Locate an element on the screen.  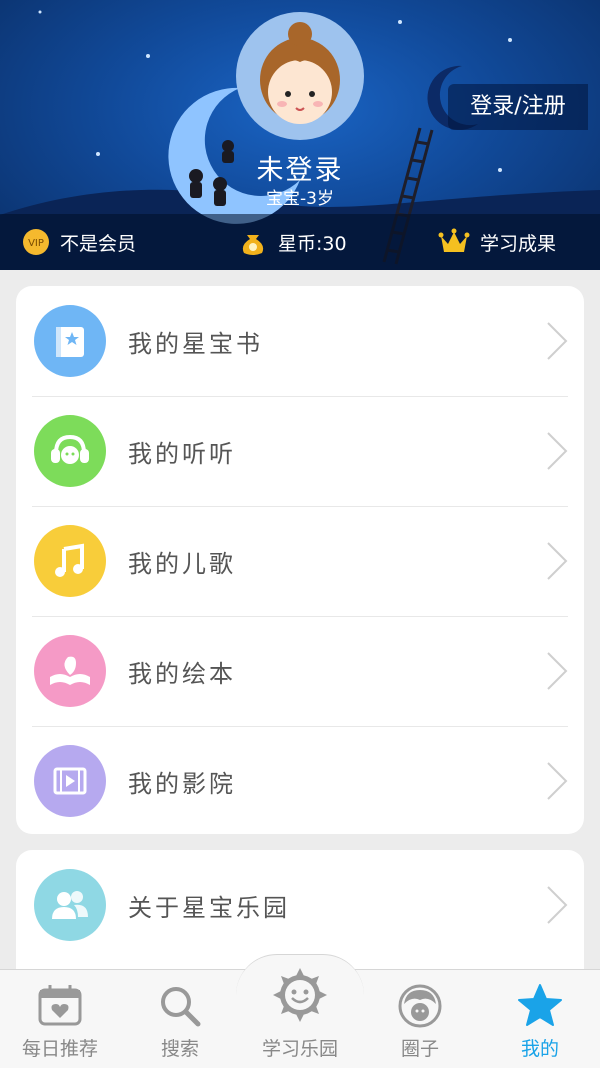
star-coins: 星币:30 is located at coordinates (292, 242).